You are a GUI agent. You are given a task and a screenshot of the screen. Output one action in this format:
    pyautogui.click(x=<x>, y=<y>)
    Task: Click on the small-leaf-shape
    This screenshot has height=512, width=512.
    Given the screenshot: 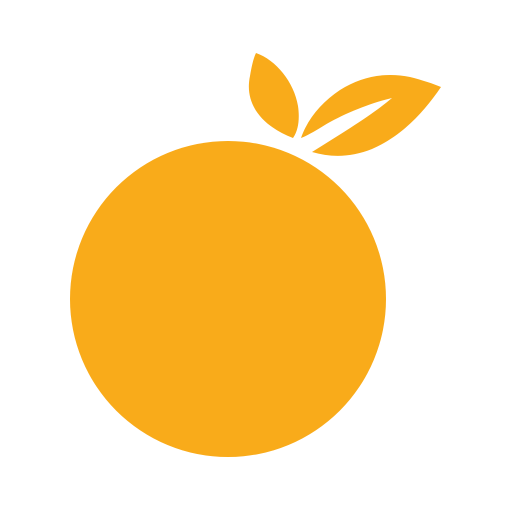 What is the action you would take?
    pyautogui.click(x=273, y=95)
    